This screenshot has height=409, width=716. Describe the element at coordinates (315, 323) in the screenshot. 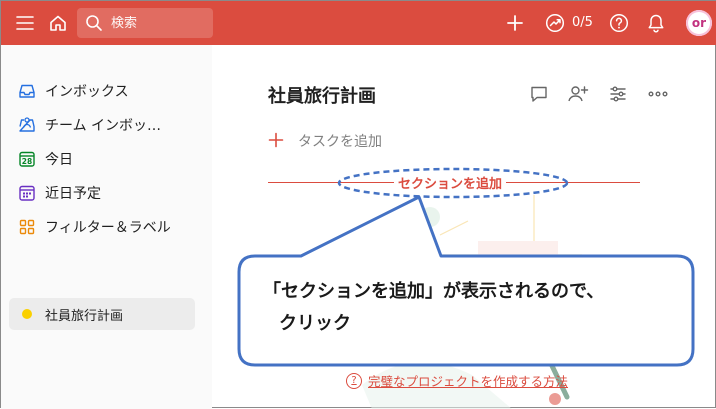

I see `callout-line-2: クリック` at that location.